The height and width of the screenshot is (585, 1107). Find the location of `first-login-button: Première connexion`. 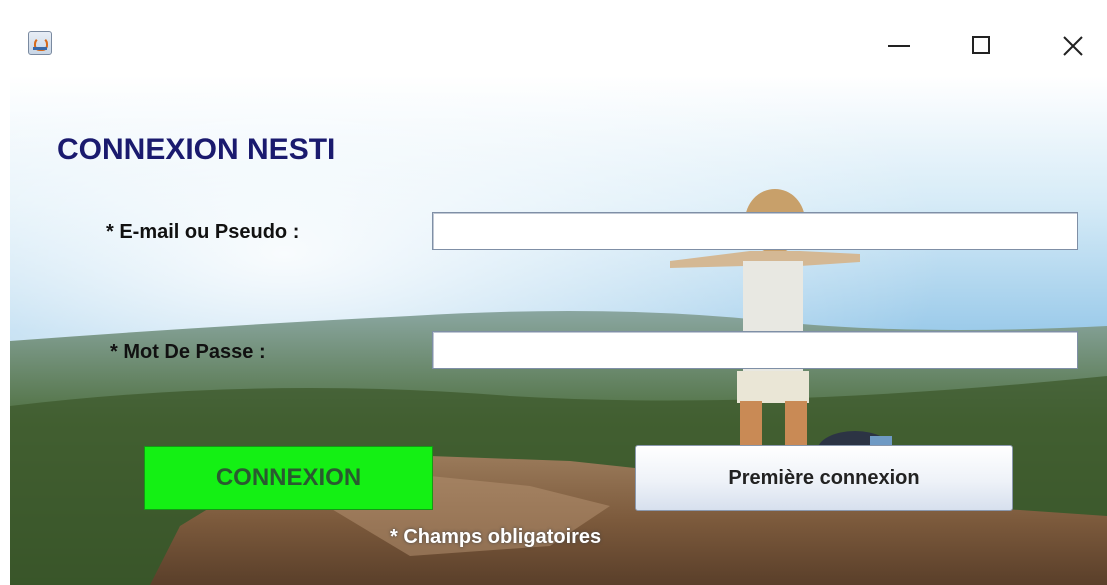

first-login-button: Première connexion is located at coordinates (824, 478).